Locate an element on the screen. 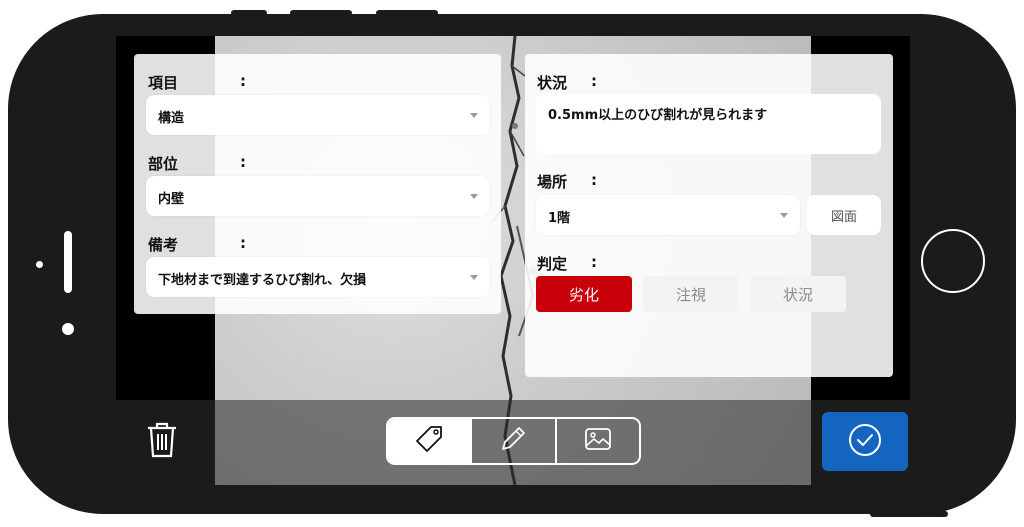 The height and width of the screenshot is (527, 1024). part-select-value: 内壁 is located at coordinates (171, 199).